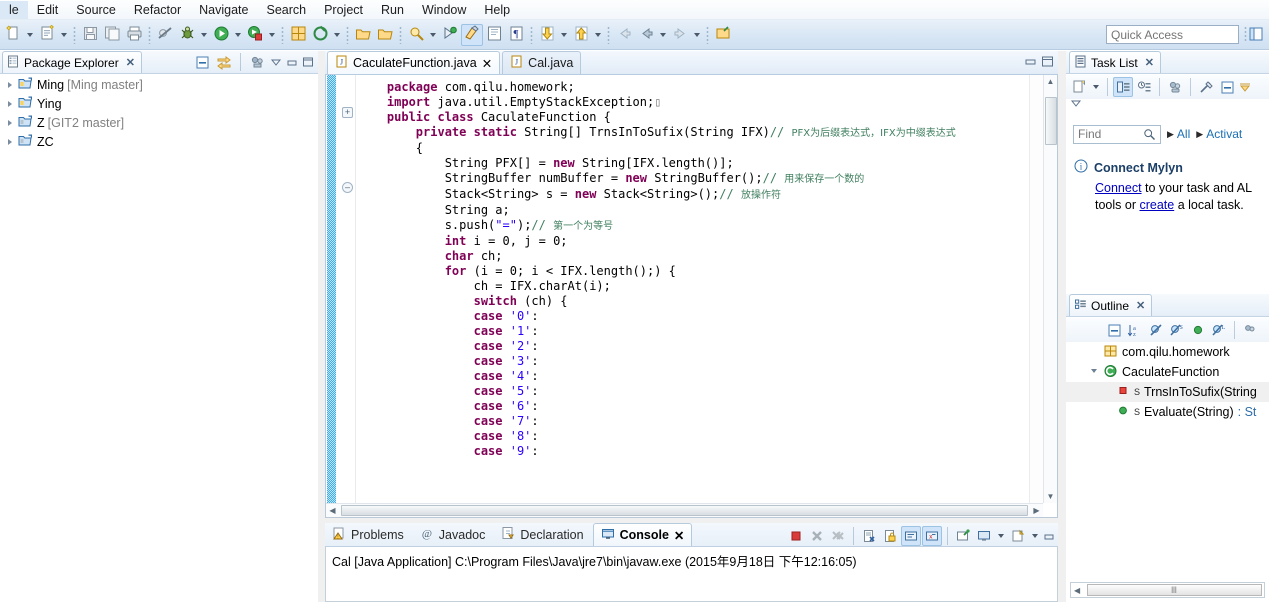 Image resolution: width=1269 pixels, height=602 pixels. Describe the element at coordinates (1177, 330) in the screenshot. I see `hide-static-icon: S` at that location.